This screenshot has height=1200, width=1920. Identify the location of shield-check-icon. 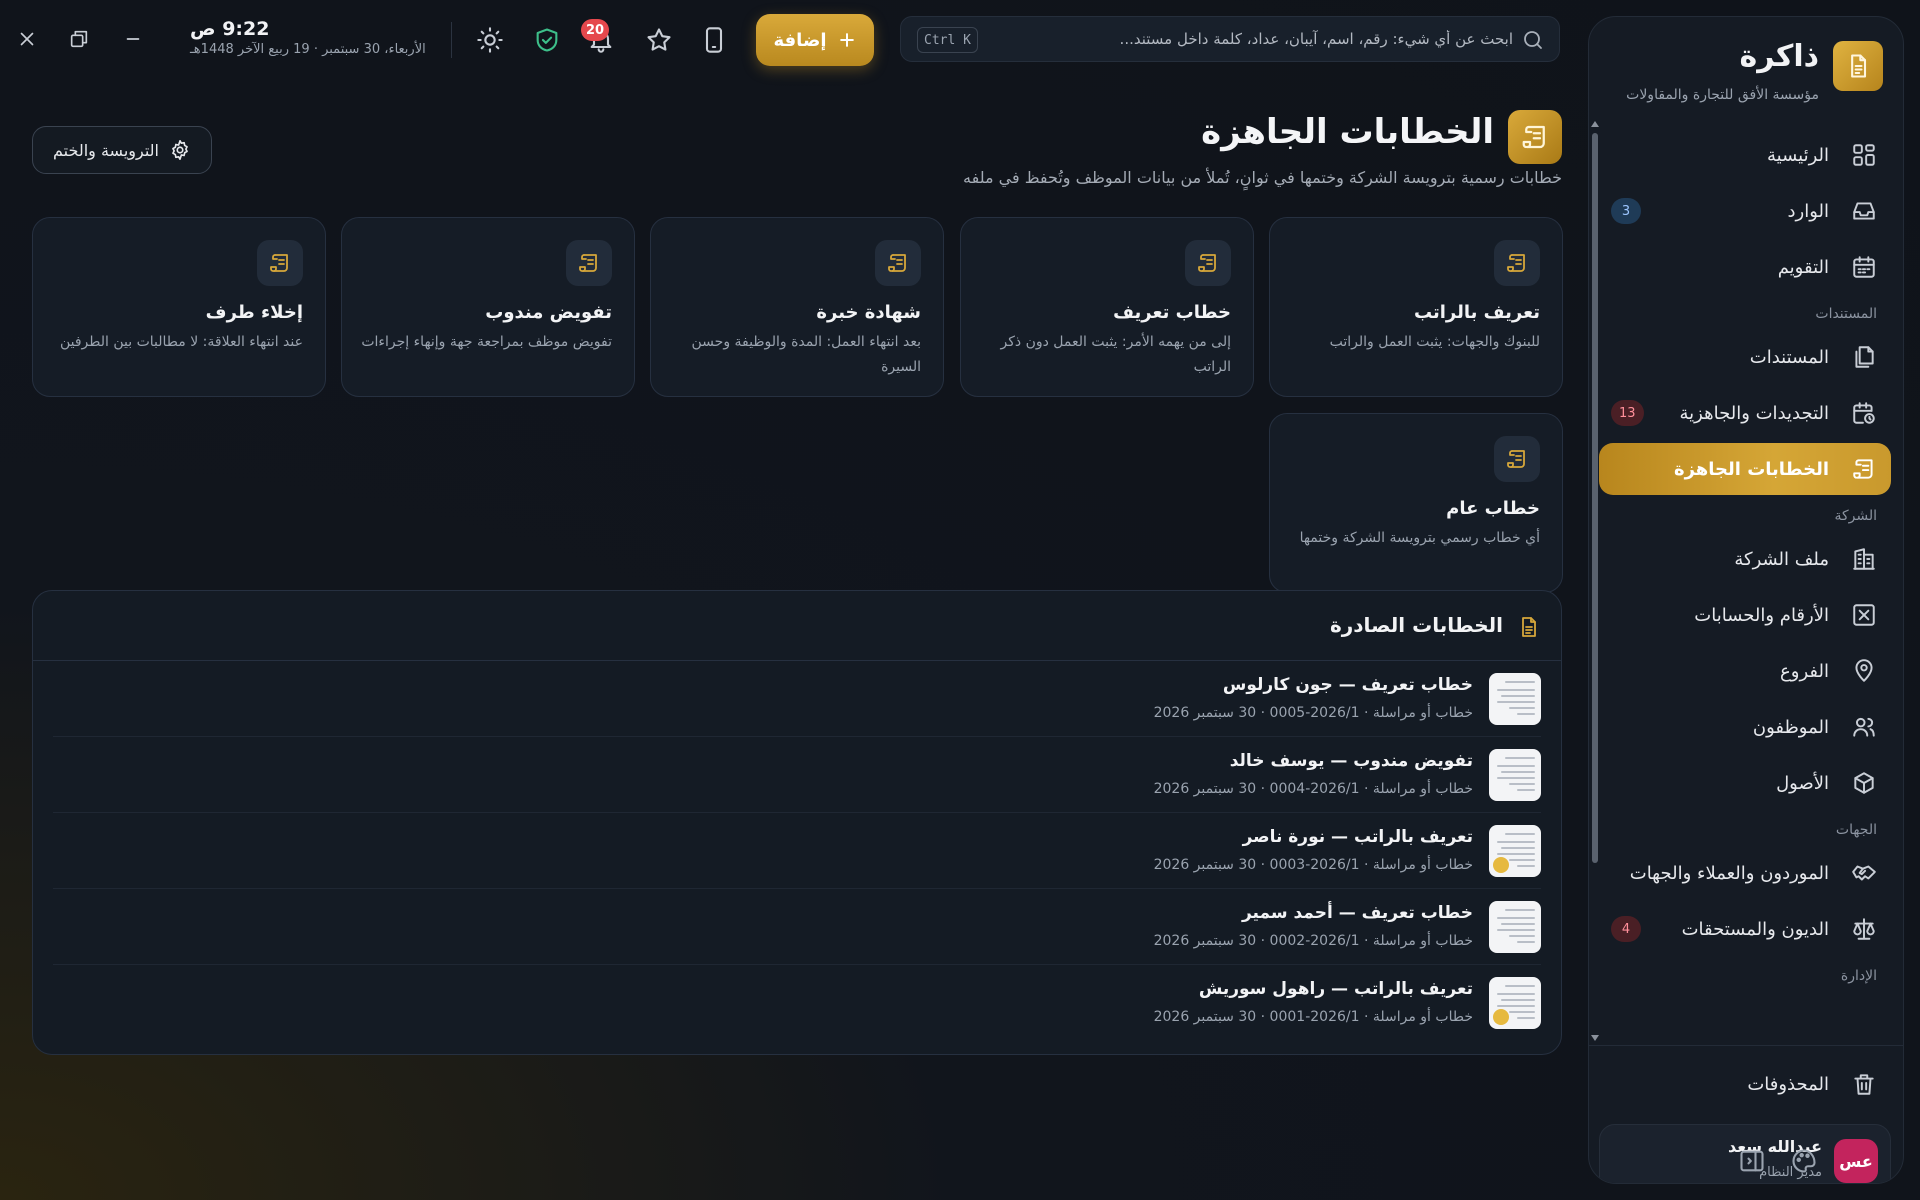
(547, 40).